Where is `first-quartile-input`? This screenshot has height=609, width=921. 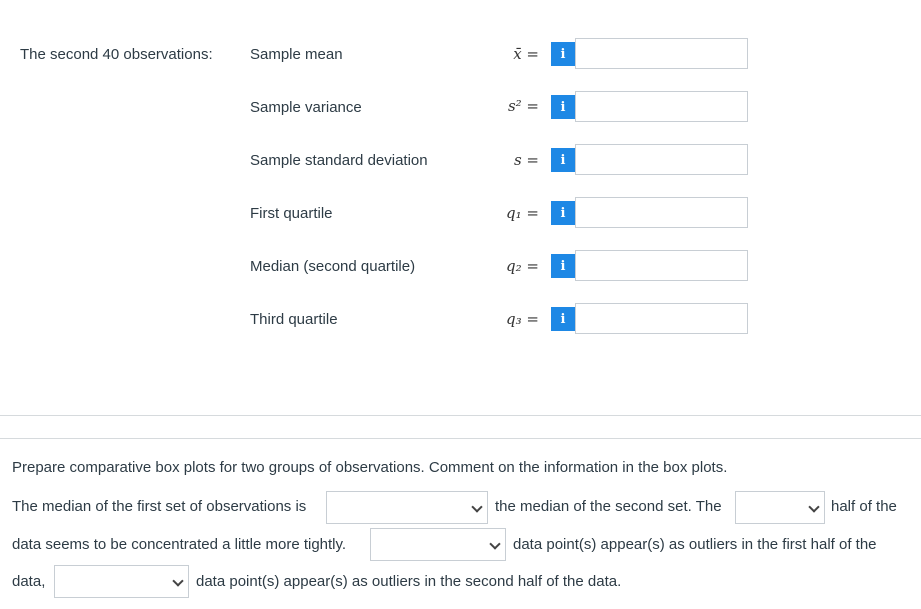 first-quartile-input is located at coordinates (661, 212).